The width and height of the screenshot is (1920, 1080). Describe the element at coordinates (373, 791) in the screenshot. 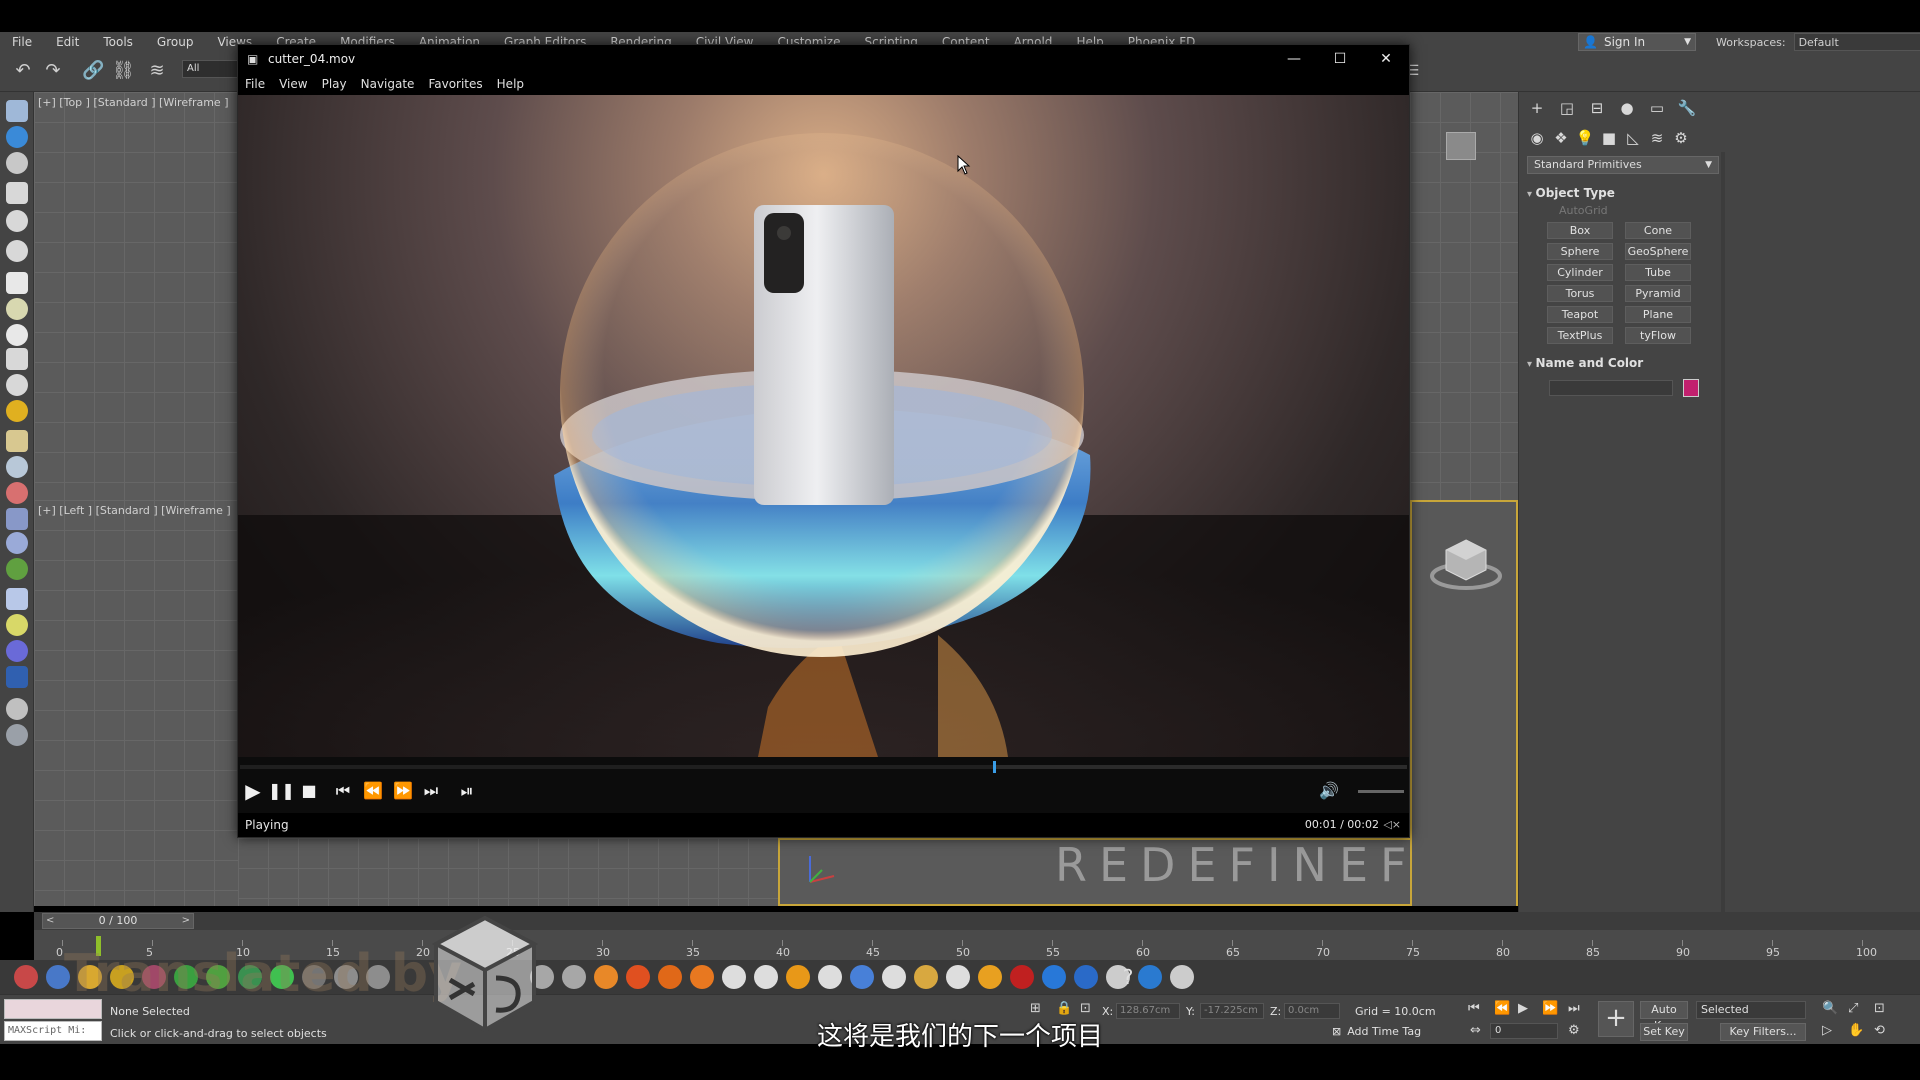

I see `rewind-button: ⏪` at that location.